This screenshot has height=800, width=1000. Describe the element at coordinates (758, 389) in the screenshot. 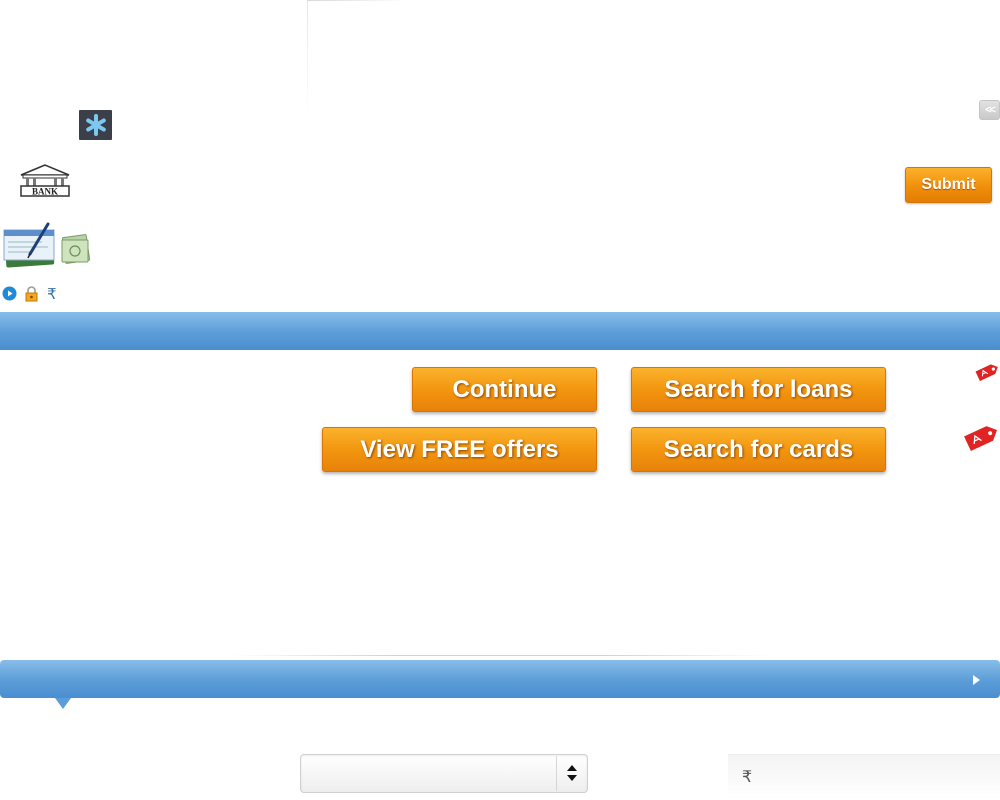

I see `search-loans-button: Search for loans` at that location.